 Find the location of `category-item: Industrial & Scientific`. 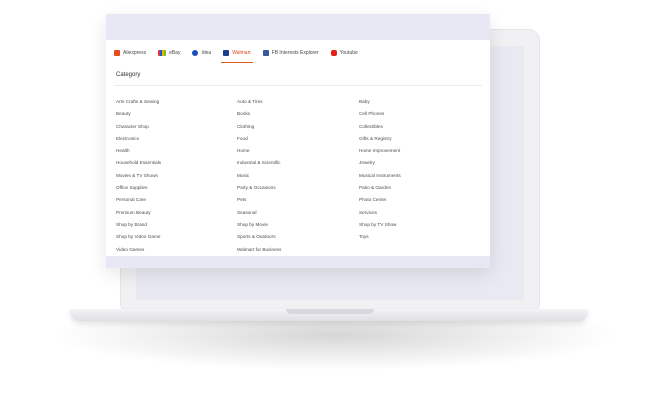

category-item: Industrial & Scientific is located at coordinates (298, 163).